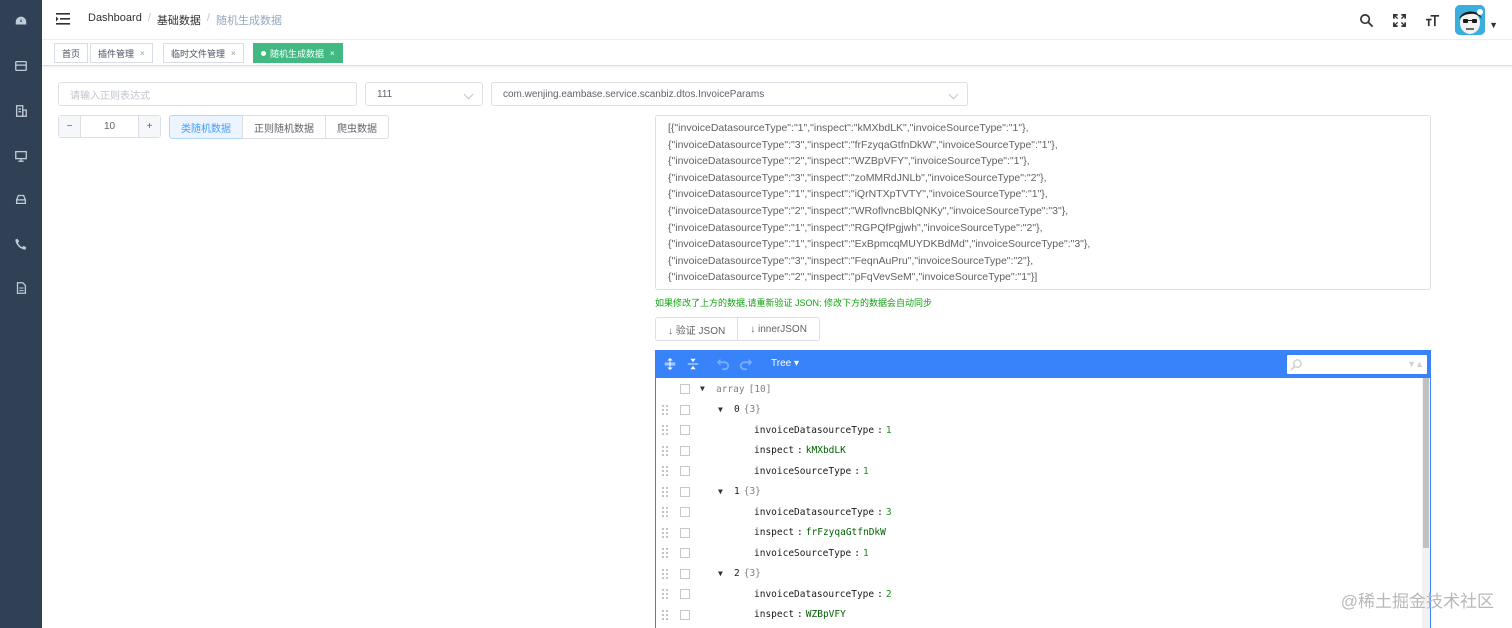  What do you see at coordinates (121, 53) in the screenshot?
I see `tag-plugin-management: 插件管理 ×` at bounding box center [121, 53].